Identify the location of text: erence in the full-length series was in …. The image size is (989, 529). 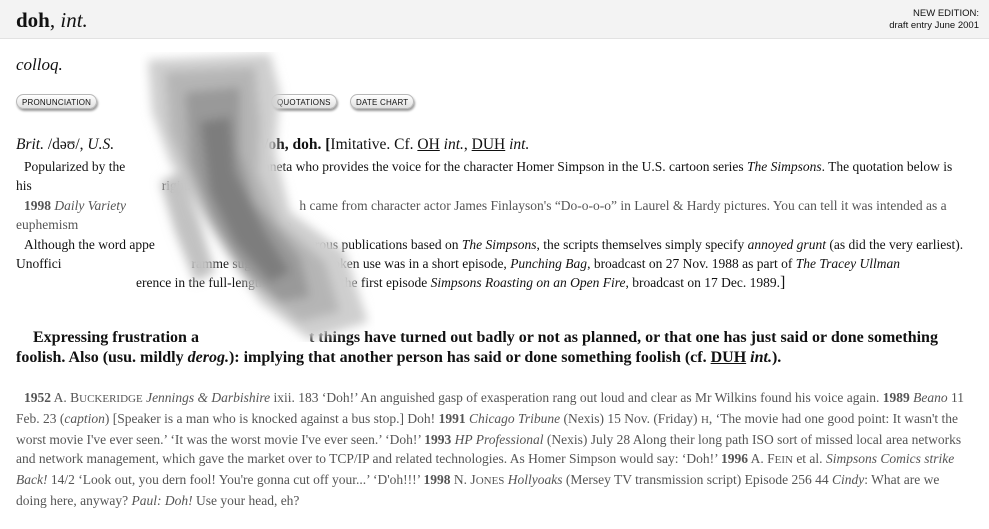
(283, 283).